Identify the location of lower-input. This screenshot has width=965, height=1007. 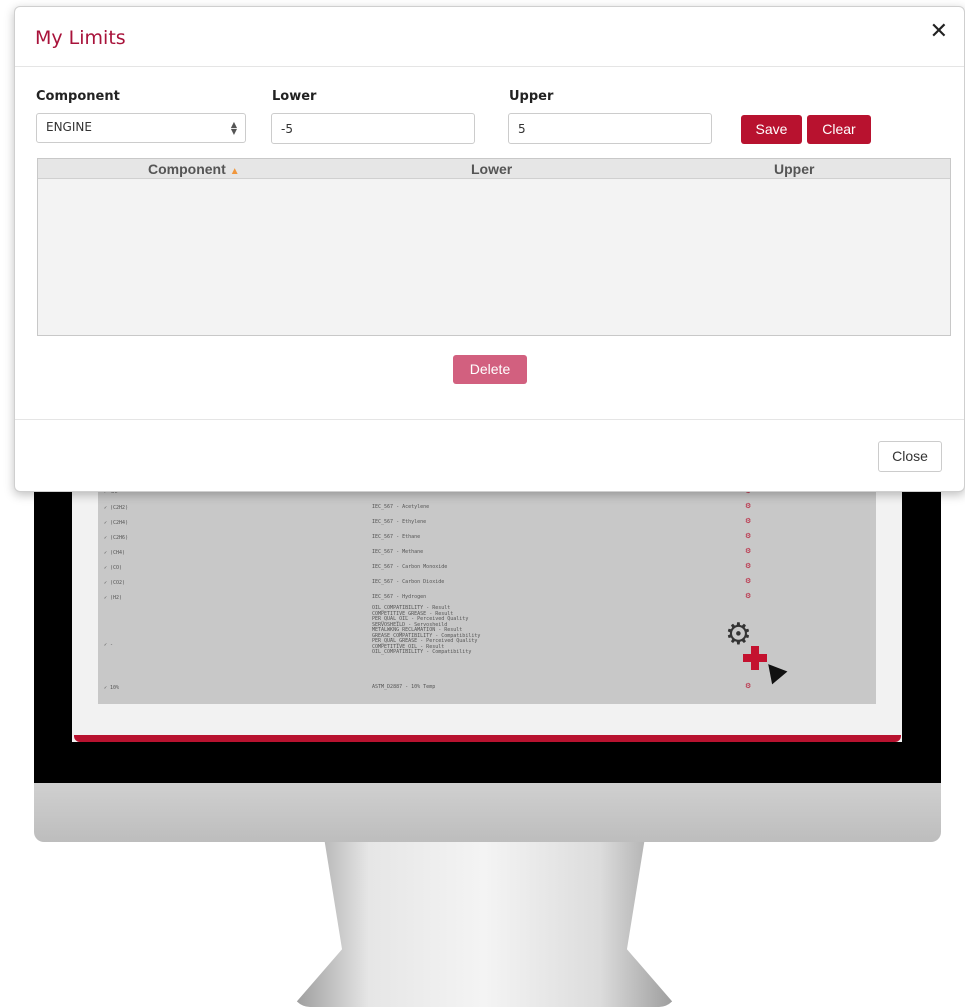
(373, 128).